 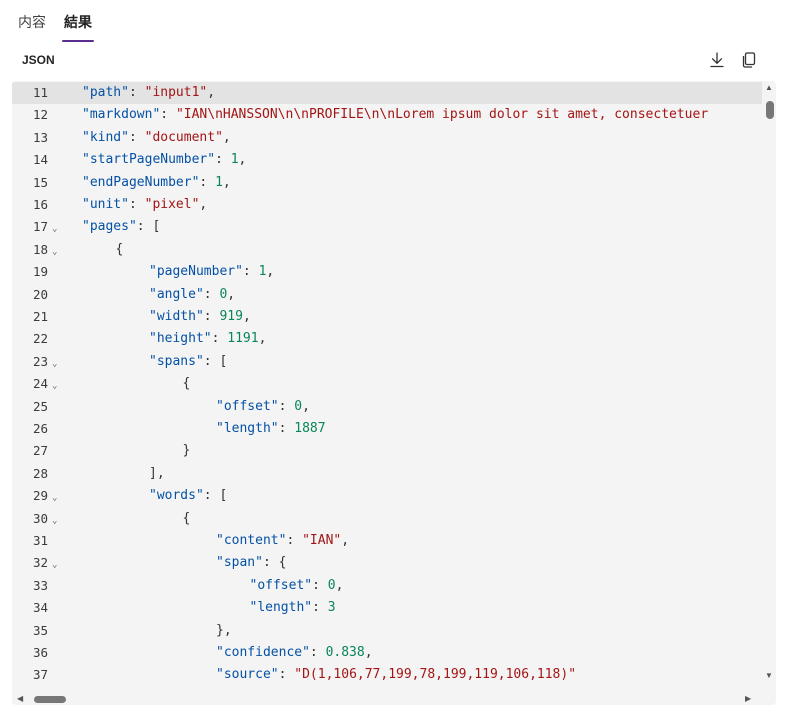 What do you see at coordinates (20, 698) in the screenshot?
I see `scroll-left-icon: ◀` at bounding box center [20, 698].